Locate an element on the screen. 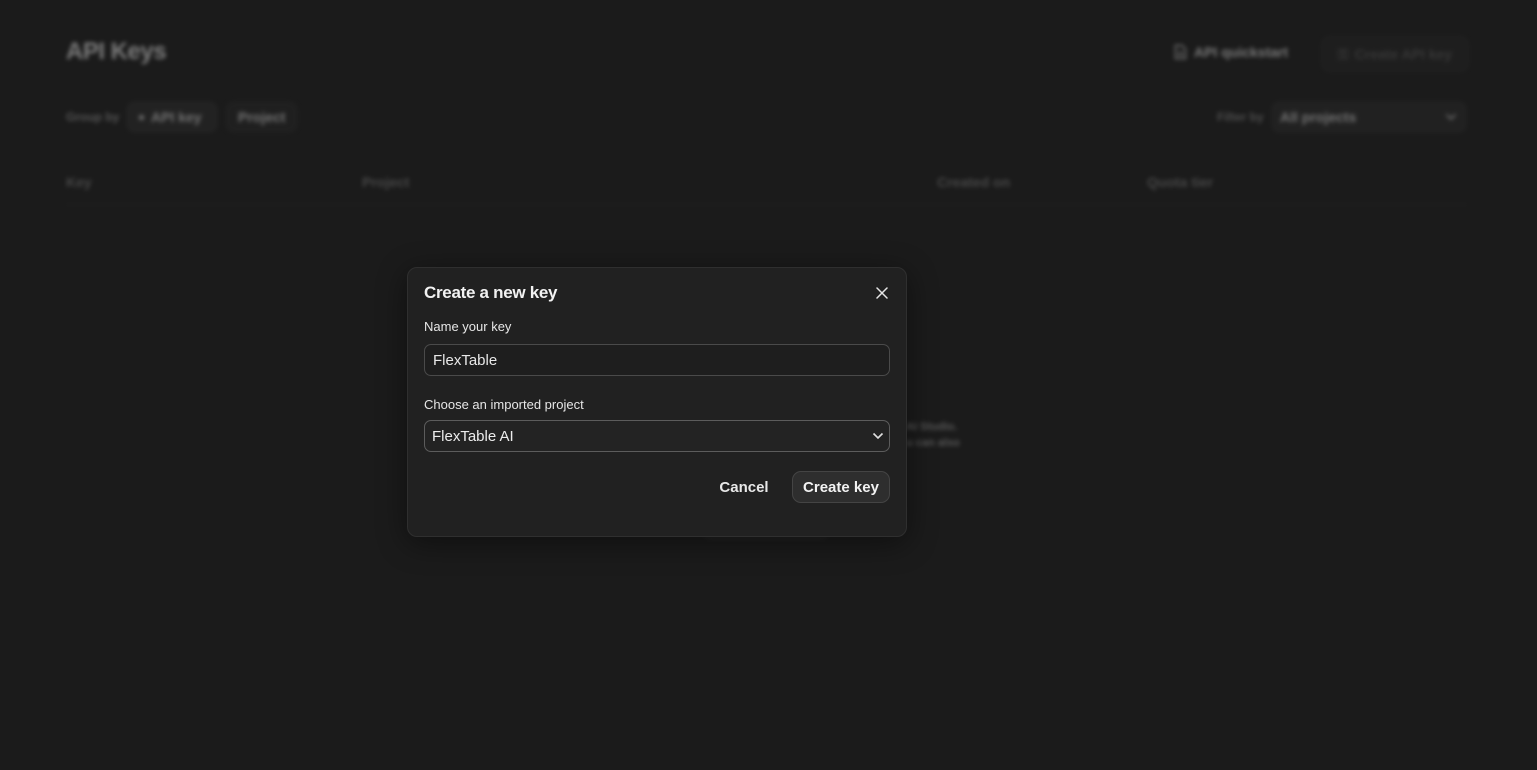 The image size is (1537, 770). selected-dot is located at coordinates (141, 117).